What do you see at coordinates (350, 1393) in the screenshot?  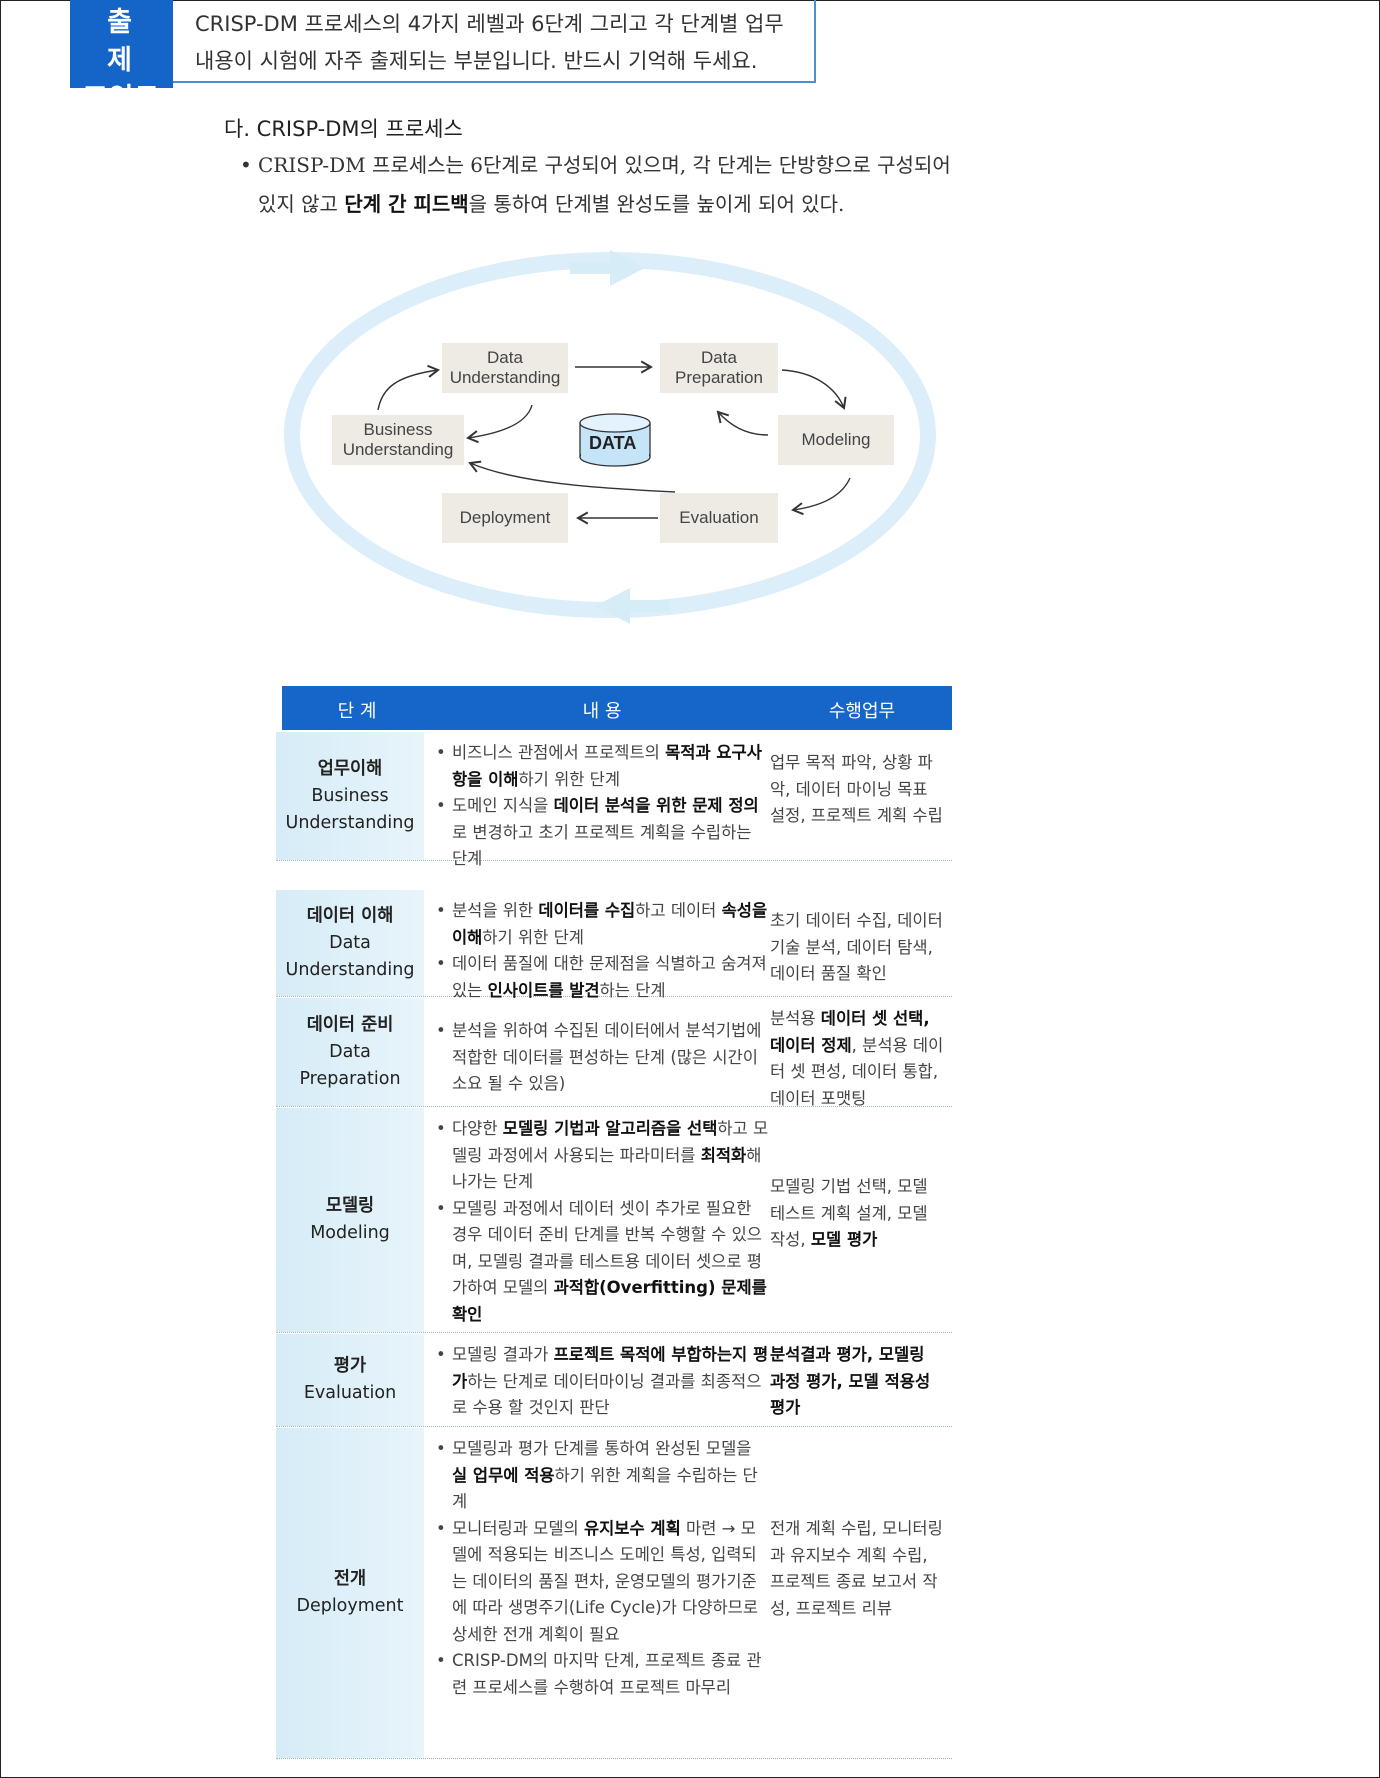 I see `stage-en1: Evaluation` at bounding box center [350, 1393].